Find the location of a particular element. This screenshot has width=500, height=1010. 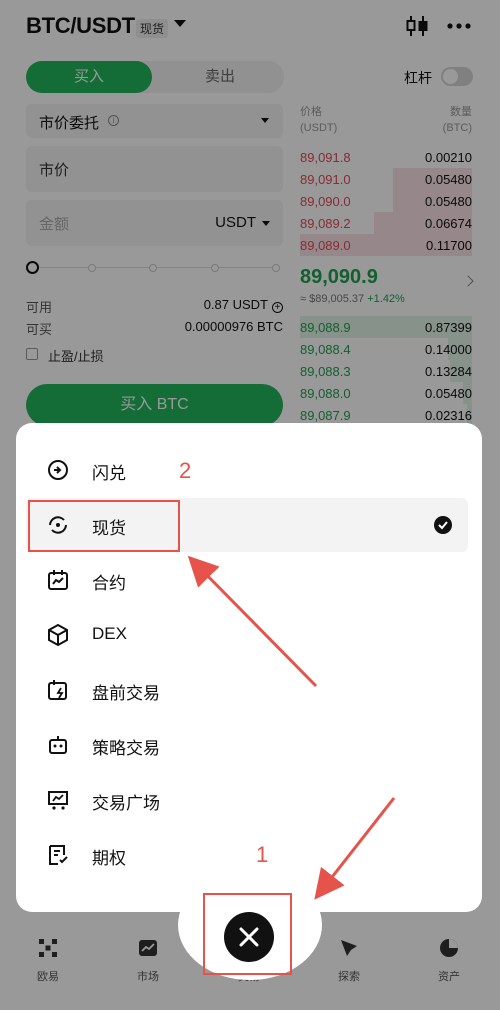

arrow-to-close is located at coordinates (355, 848).